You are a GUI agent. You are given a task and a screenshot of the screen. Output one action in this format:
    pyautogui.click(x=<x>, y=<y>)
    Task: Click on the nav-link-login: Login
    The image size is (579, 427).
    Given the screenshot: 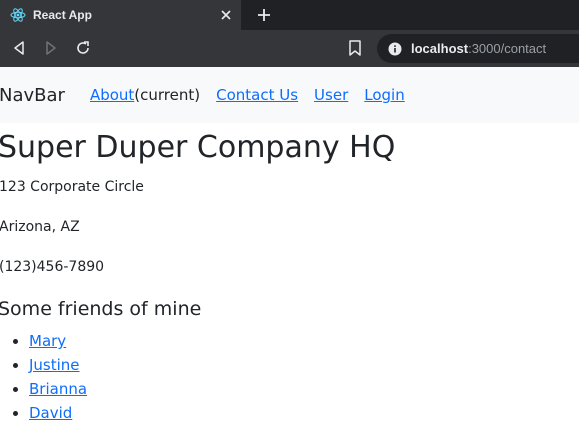 What is the action you would take?
    pyautogui.click(x=384, y=95)
    